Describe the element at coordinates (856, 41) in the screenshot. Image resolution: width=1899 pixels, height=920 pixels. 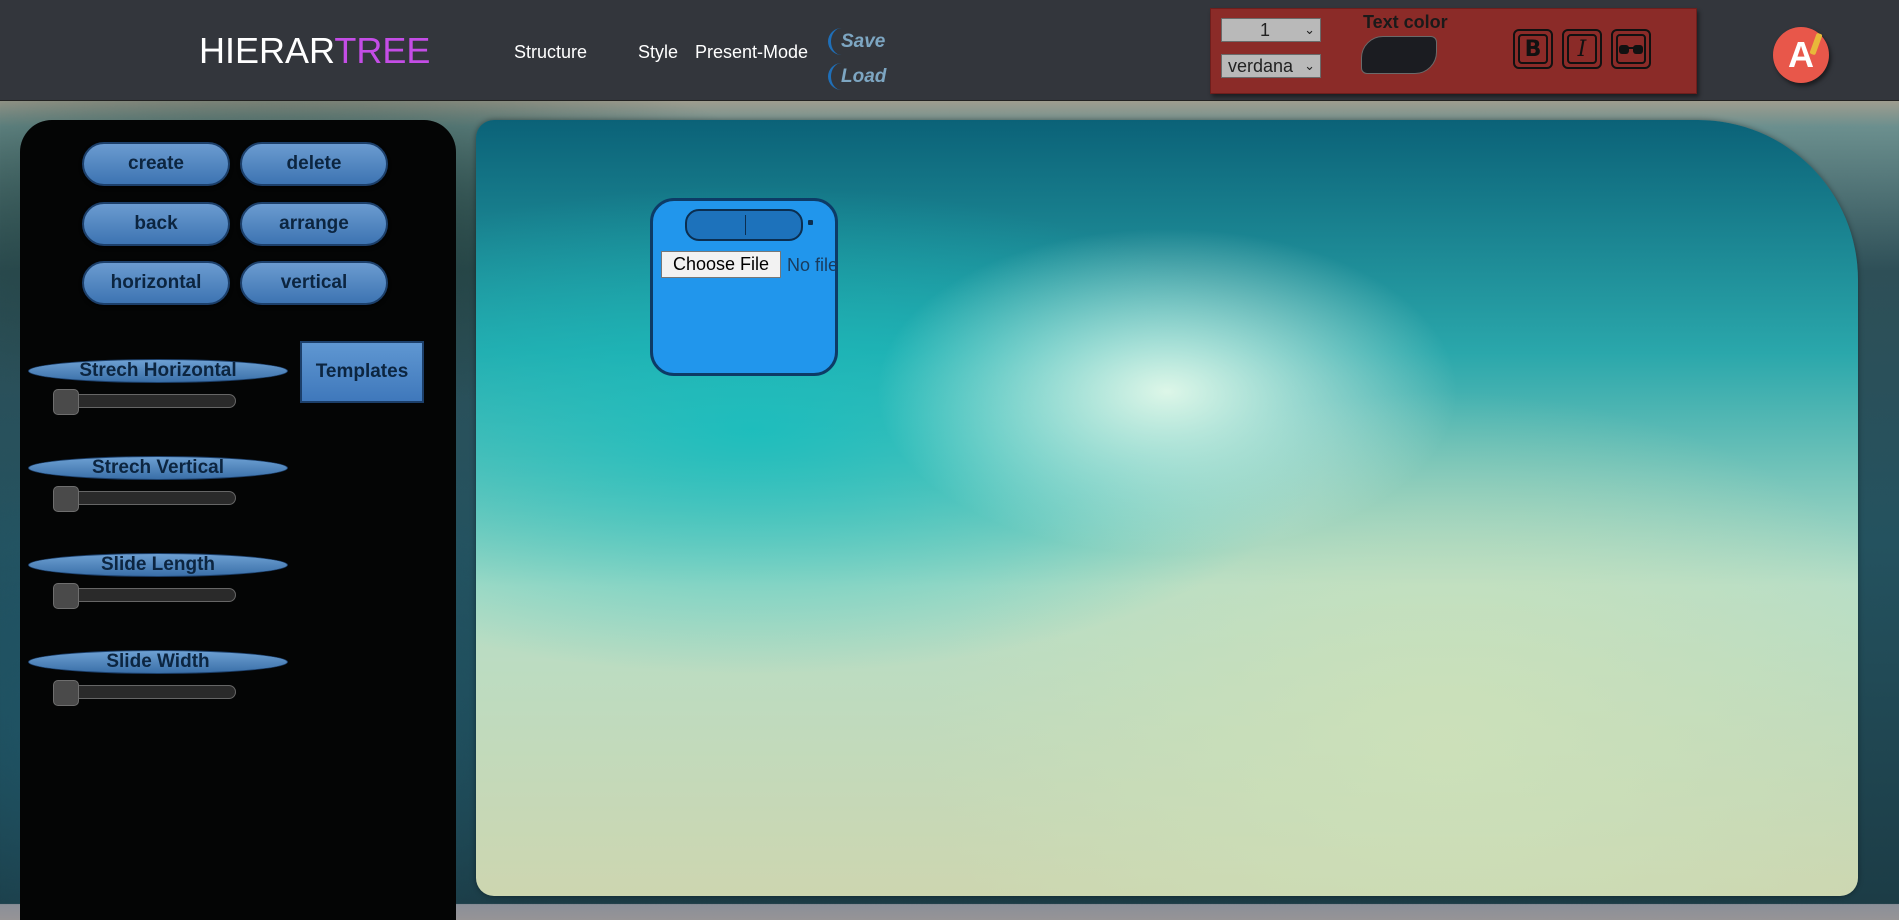
I see `save-button: Save` at that location.